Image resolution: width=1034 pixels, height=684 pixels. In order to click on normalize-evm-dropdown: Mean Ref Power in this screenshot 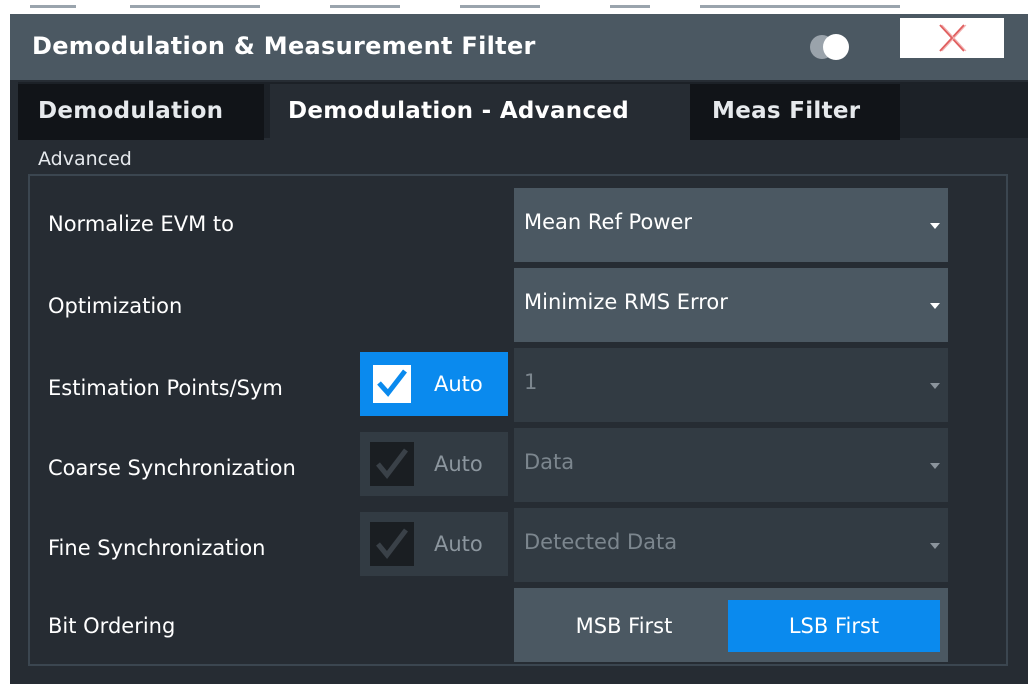, I will do `click(731, 225)`.